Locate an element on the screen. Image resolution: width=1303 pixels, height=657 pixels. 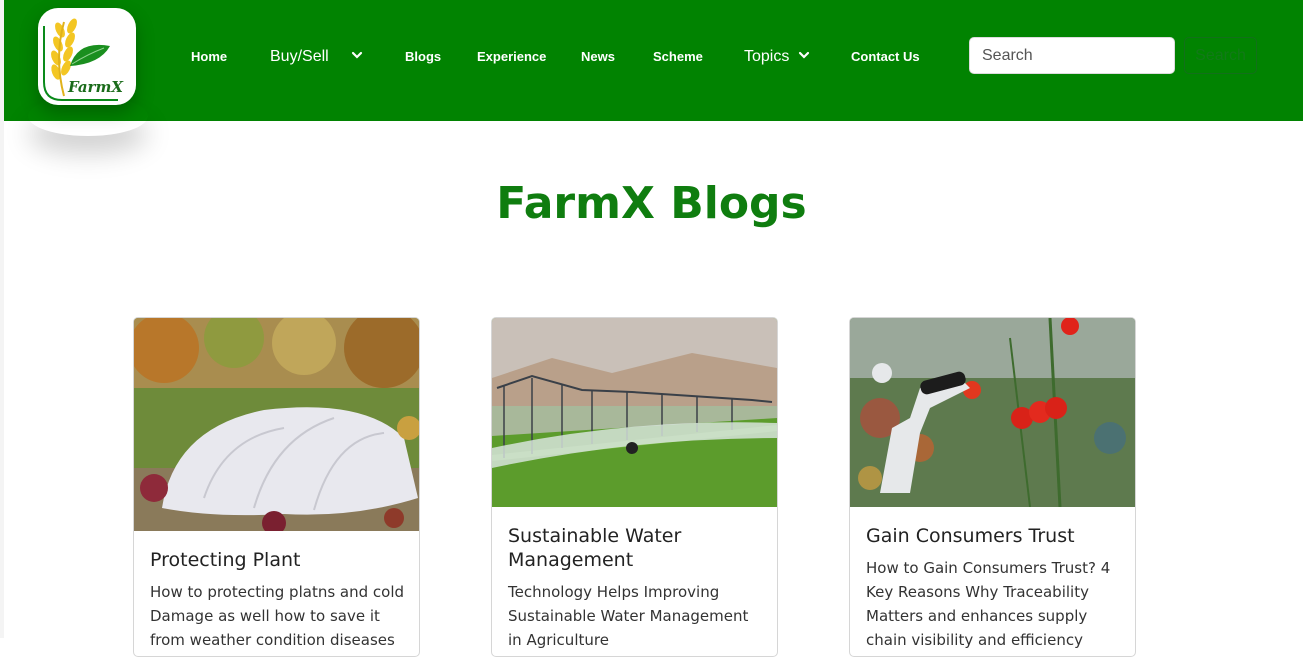
page-title: FarmX Blogs is located at coordinates (651, 203).